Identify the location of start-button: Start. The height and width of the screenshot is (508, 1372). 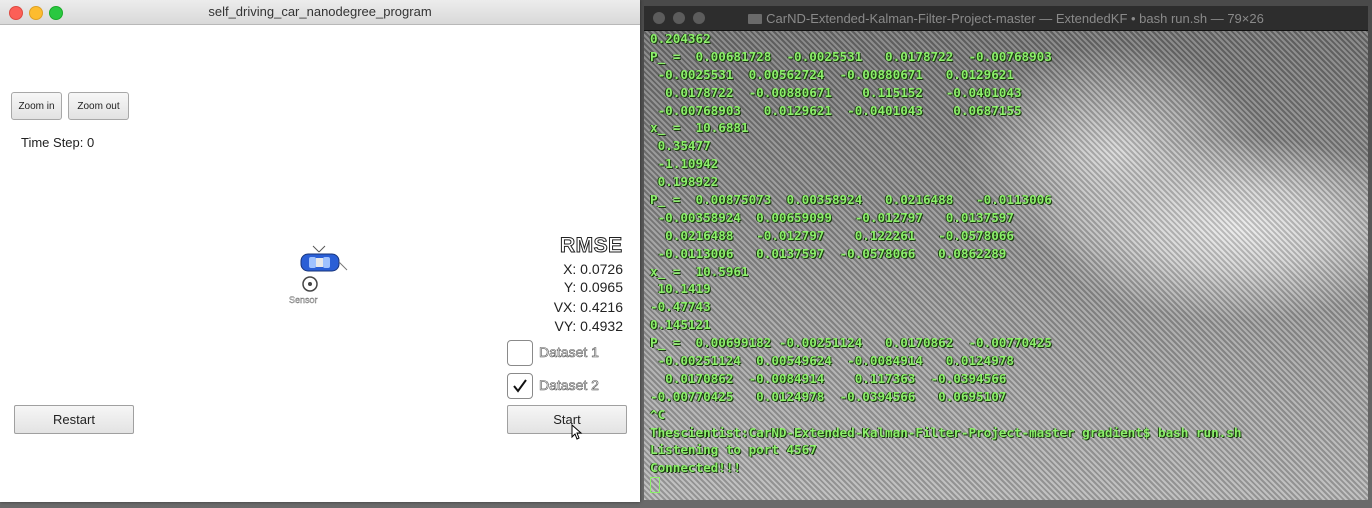
(567, 419).